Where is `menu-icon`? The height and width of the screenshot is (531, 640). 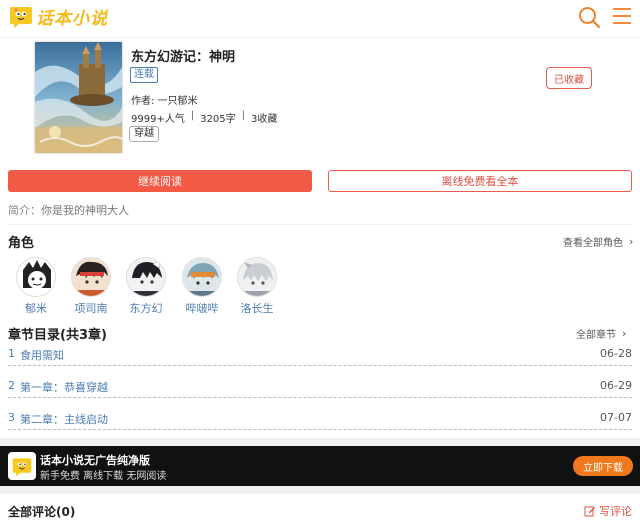
menu-icon is located at coordinates (622, 16).